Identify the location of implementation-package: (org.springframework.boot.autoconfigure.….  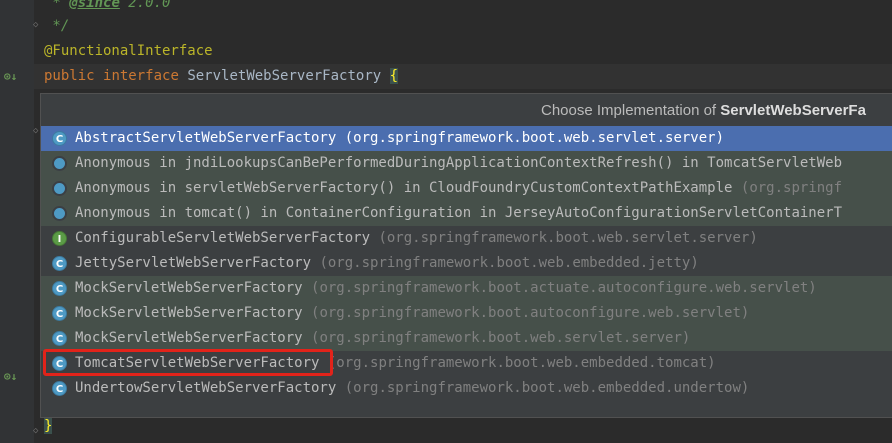
(530, 313).